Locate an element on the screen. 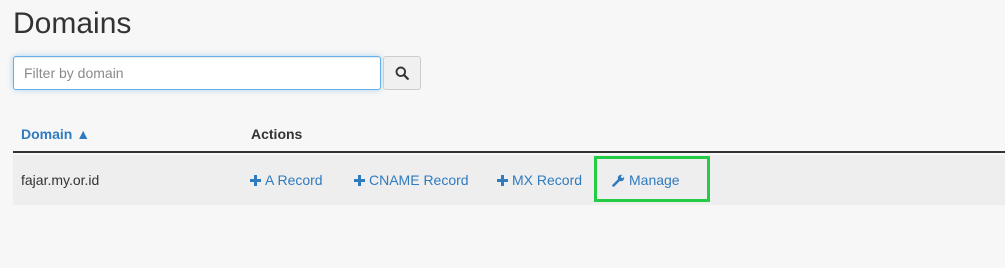 This screenshot has width=1005, height=268. manage-label: Manage is located at coordinates (654, 180).